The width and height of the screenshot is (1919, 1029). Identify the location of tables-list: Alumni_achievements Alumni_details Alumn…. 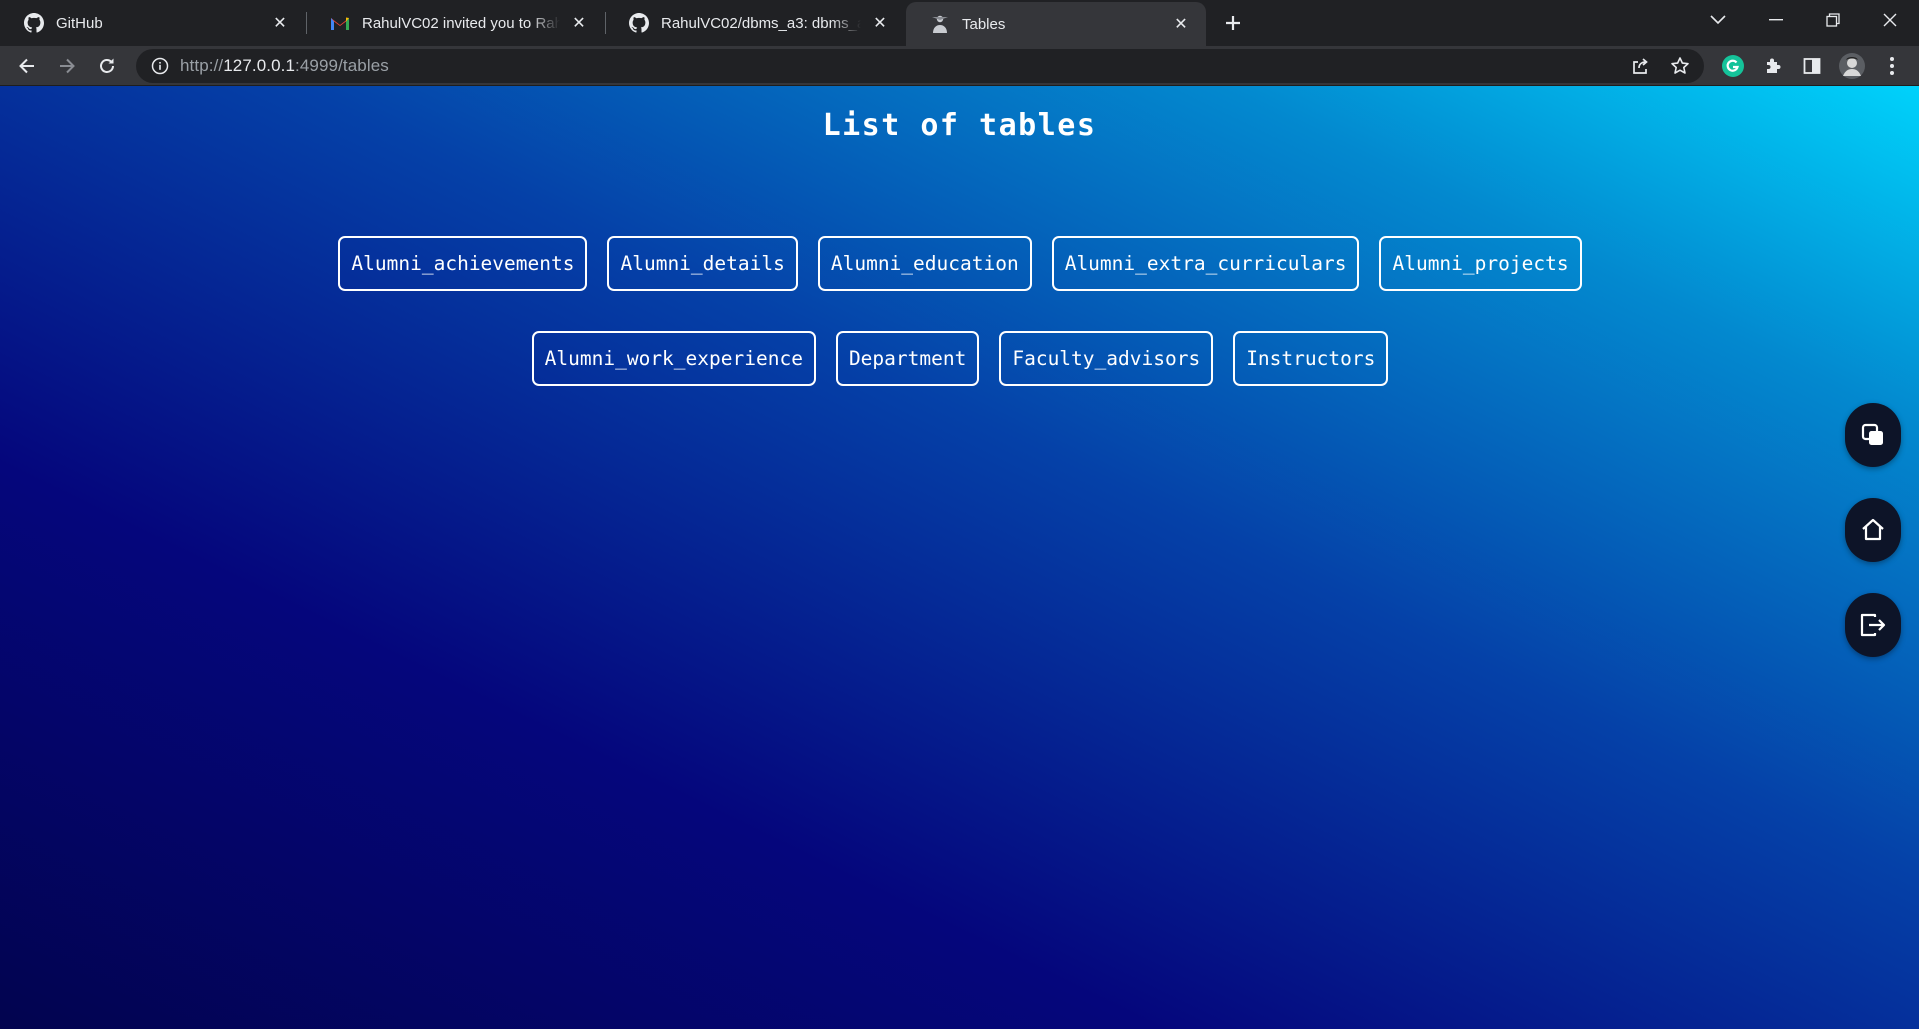
(960, 311).